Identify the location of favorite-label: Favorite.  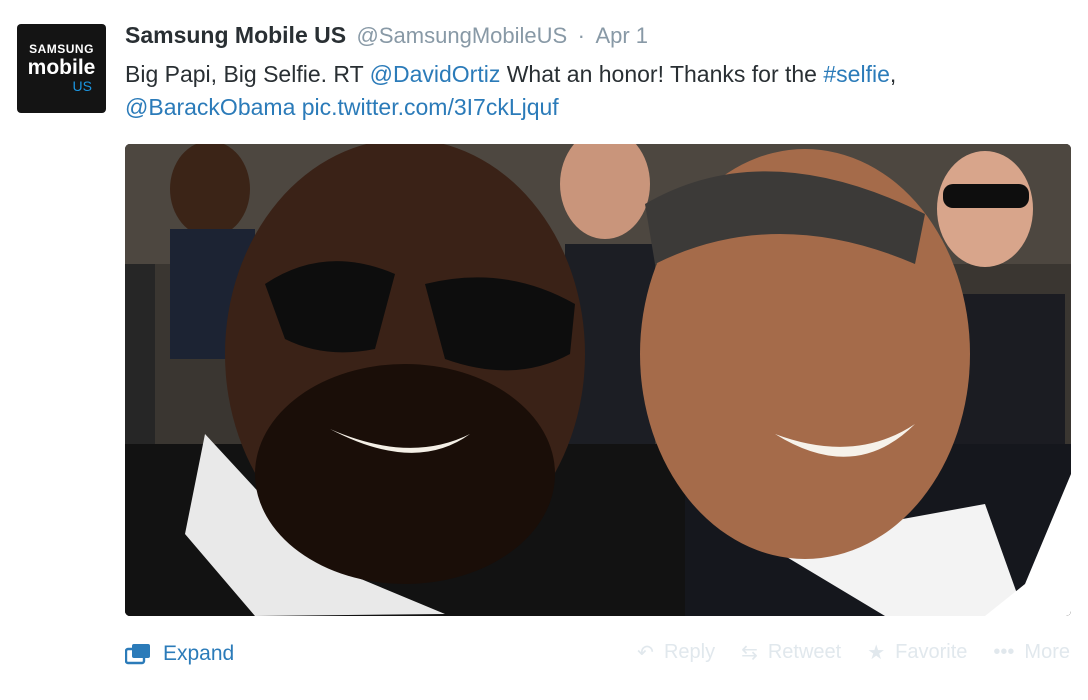
(931, 652).